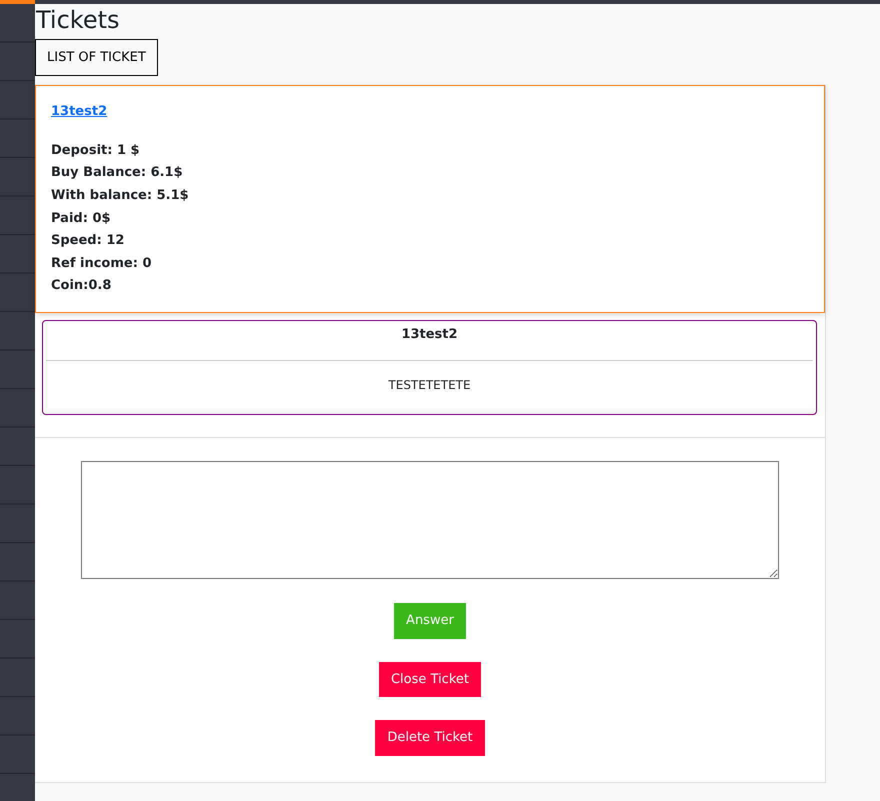 Image resolution: width=880 pixels, height=801 pixels. What do you see at coordinates (96, 57) in the screenshot?
I see `list-of-ticket-button: LIST OF TICKET` at bounding box center [96, 57].